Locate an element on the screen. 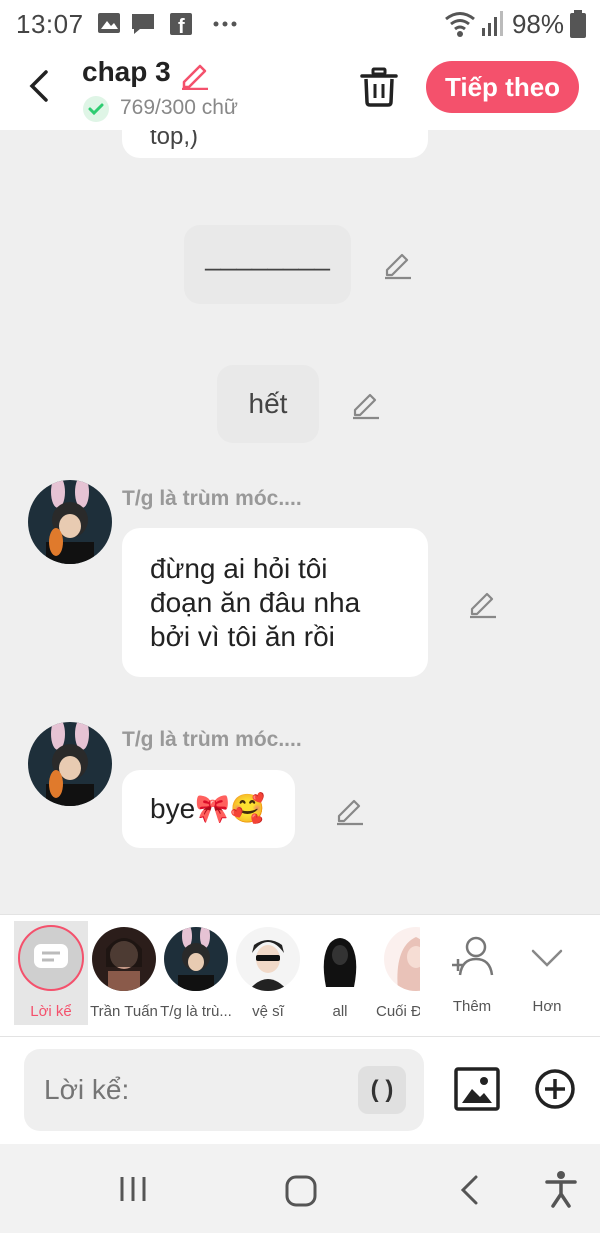 The height and width of the screenshot is (1233, 600). character-label: Trần Tuấn is located at coordinates (124, 1011).